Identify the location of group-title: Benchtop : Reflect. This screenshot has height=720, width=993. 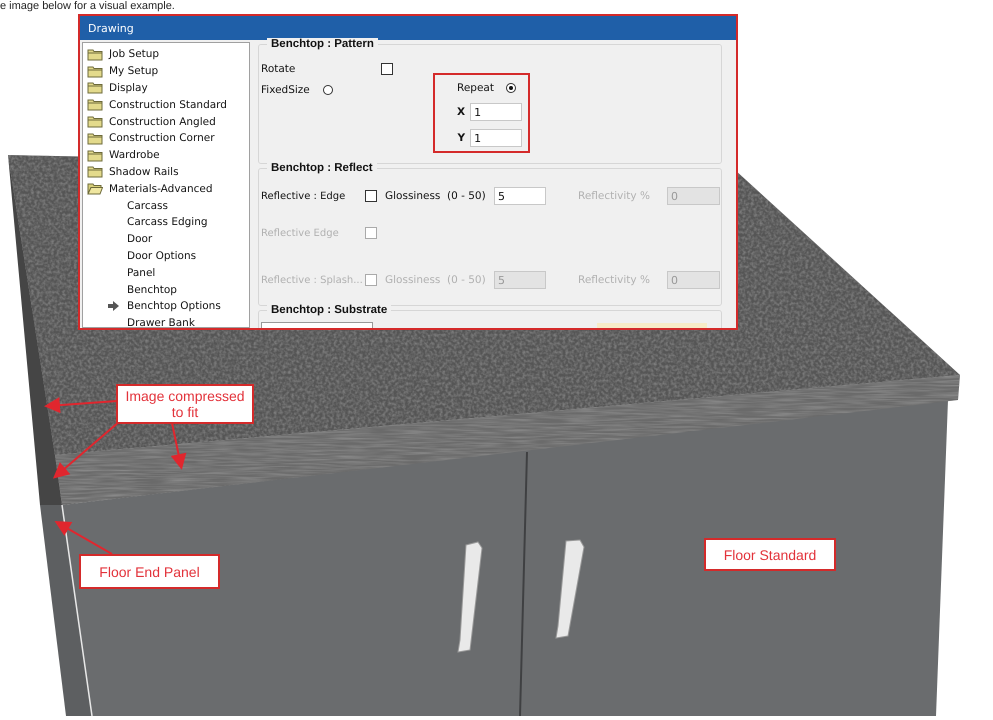
(322, 168).